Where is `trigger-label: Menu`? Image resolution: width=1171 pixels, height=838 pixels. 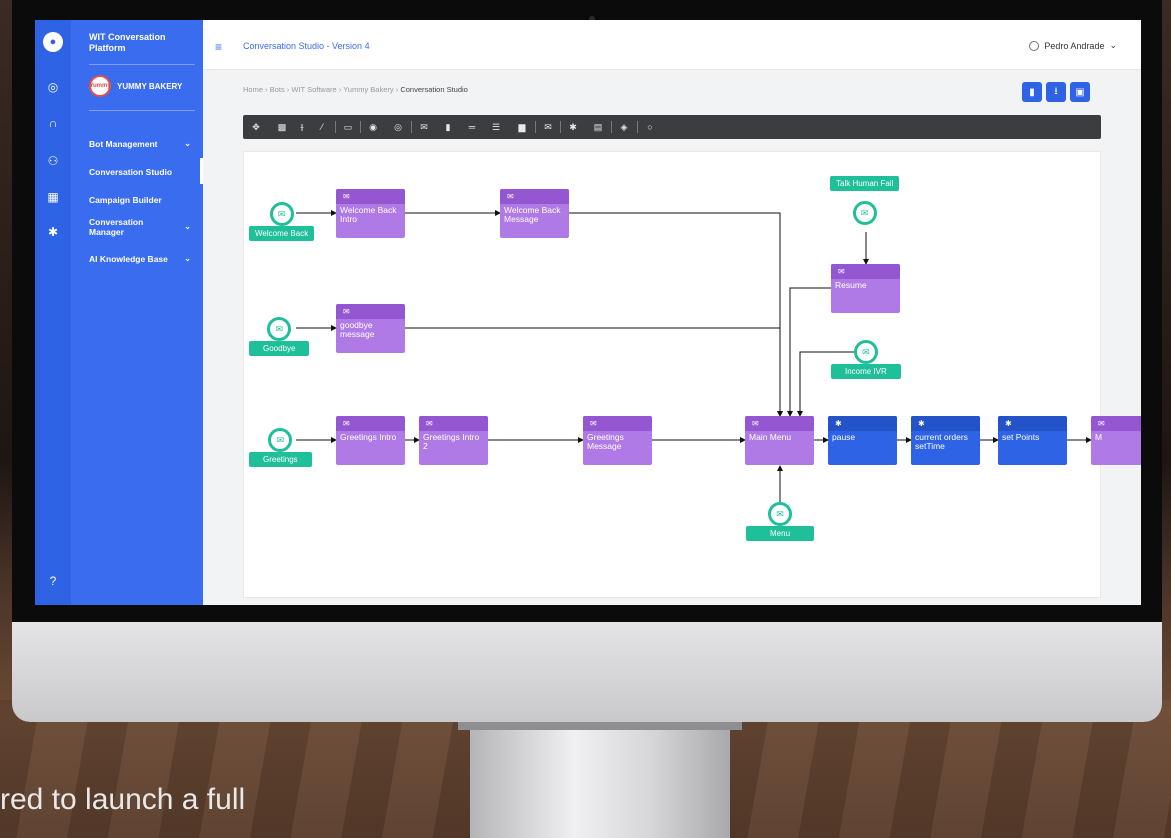
trigger-label: Menu is located at coordinates (780, 533).